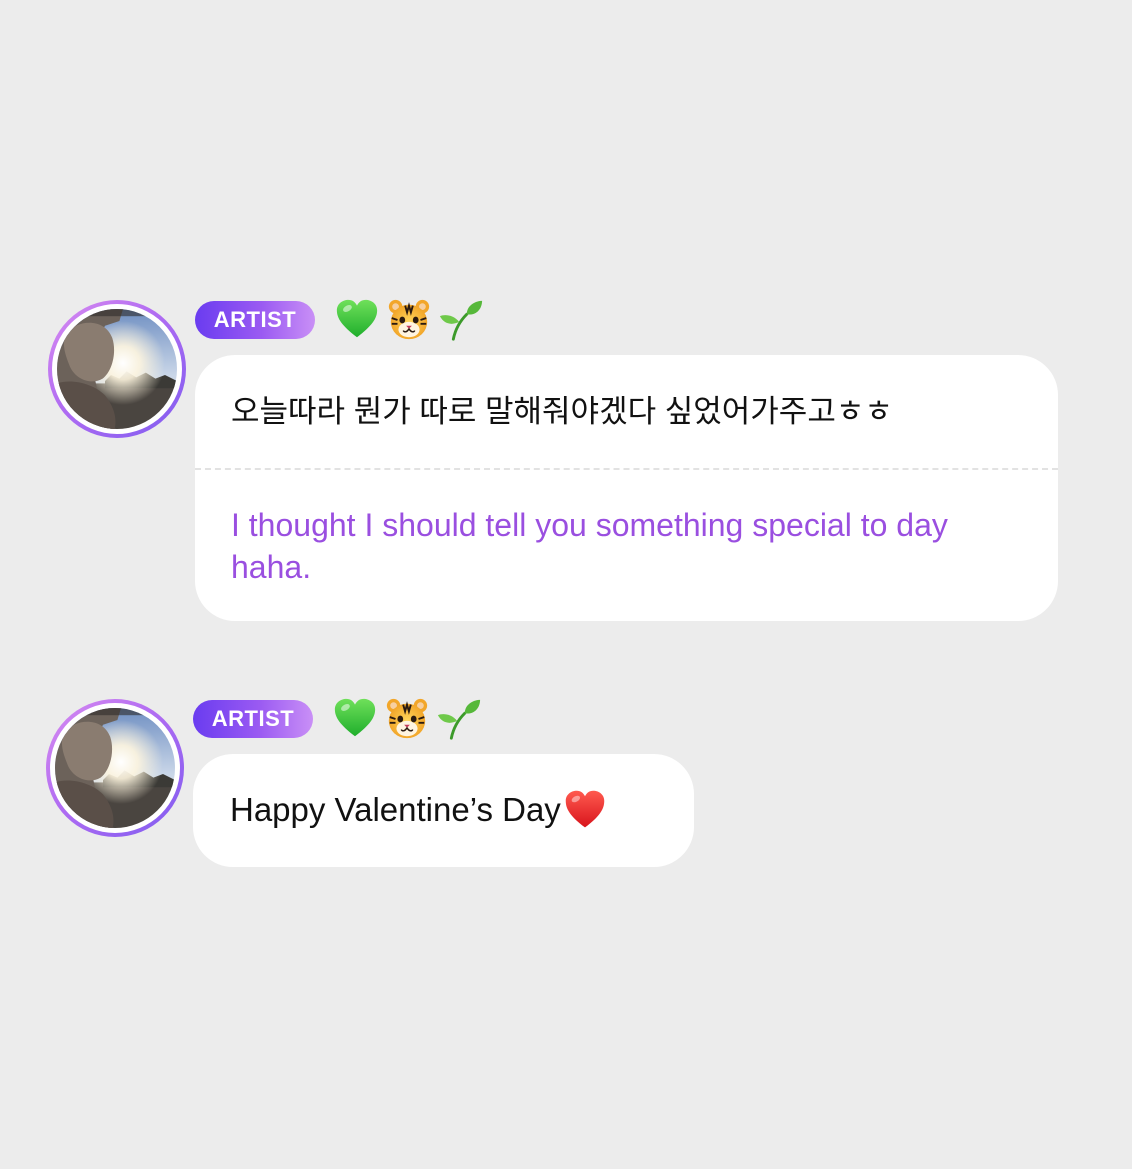  What do you see at coordinates (585, 809) in the screenshot?
I see `red-heart-icon` at bounding box center [585, 809].